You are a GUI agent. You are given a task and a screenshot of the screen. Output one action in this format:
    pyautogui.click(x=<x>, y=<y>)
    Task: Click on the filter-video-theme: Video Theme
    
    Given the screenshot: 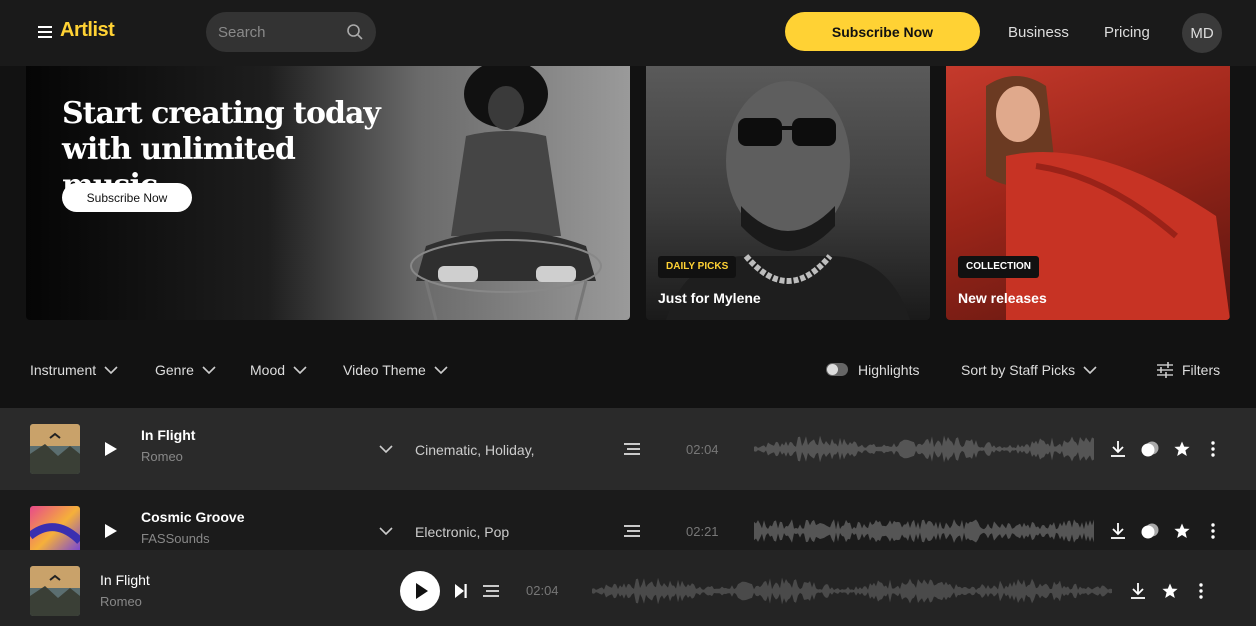 What is the action you would take?
    pyautogui.click(x=395, y=370)
    